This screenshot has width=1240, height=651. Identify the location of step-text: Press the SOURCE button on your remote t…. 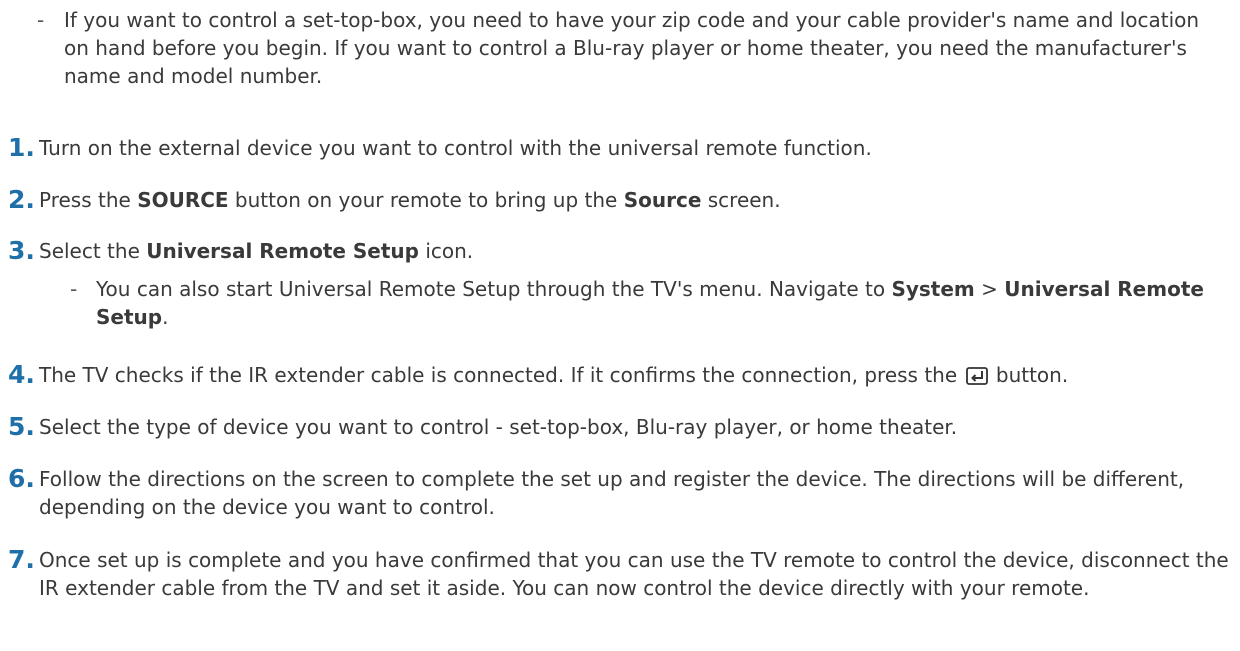
(629, 200).